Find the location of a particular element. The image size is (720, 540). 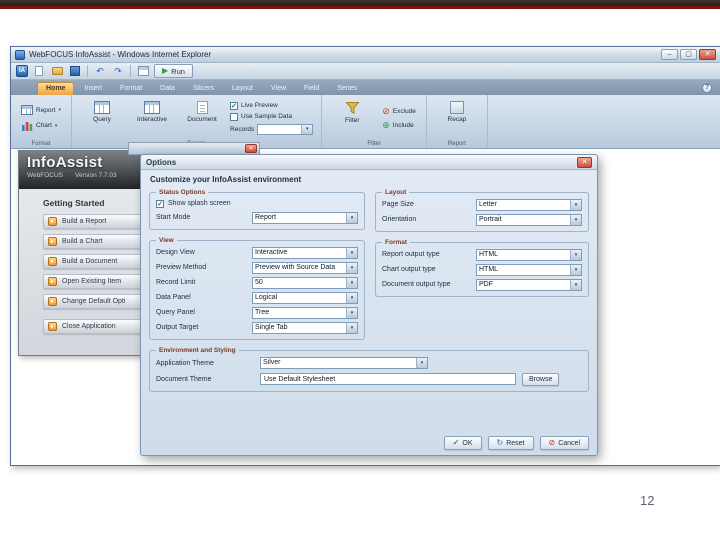

redo-icon: ↷ is located at coordinates (118, 71).